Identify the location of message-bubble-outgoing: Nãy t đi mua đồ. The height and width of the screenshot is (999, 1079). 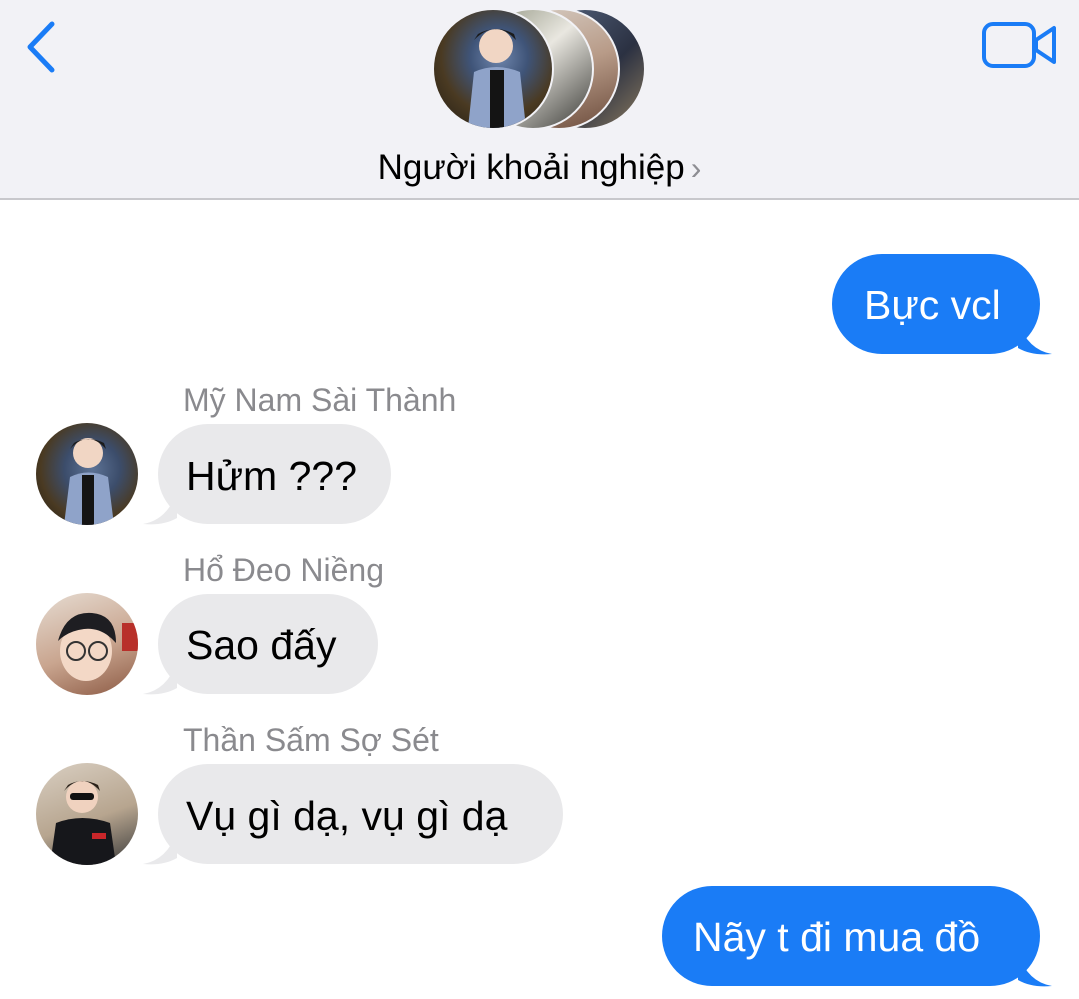
(851, 936).